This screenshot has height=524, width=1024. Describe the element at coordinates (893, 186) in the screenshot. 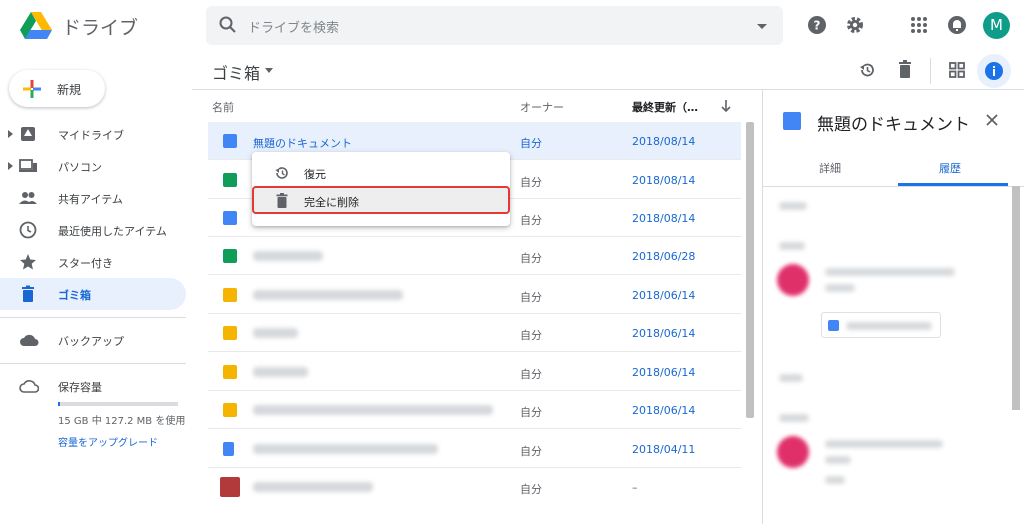

I see `panel-divider` at that location.